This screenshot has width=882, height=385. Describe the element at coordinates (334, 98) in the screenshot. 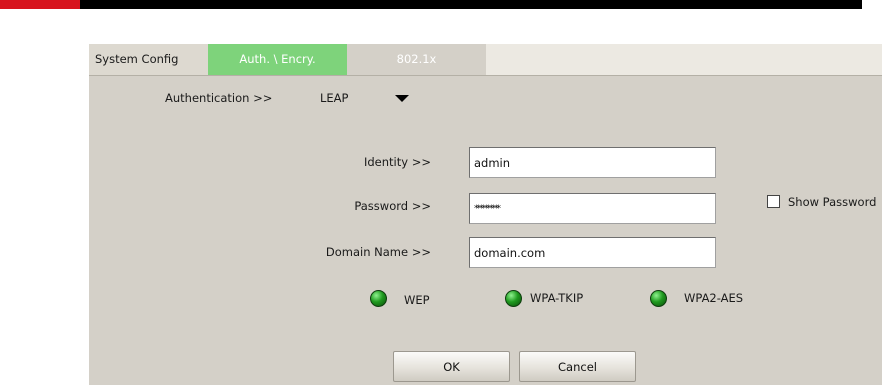

I see `authentication-select-value: LEAP` at that location.